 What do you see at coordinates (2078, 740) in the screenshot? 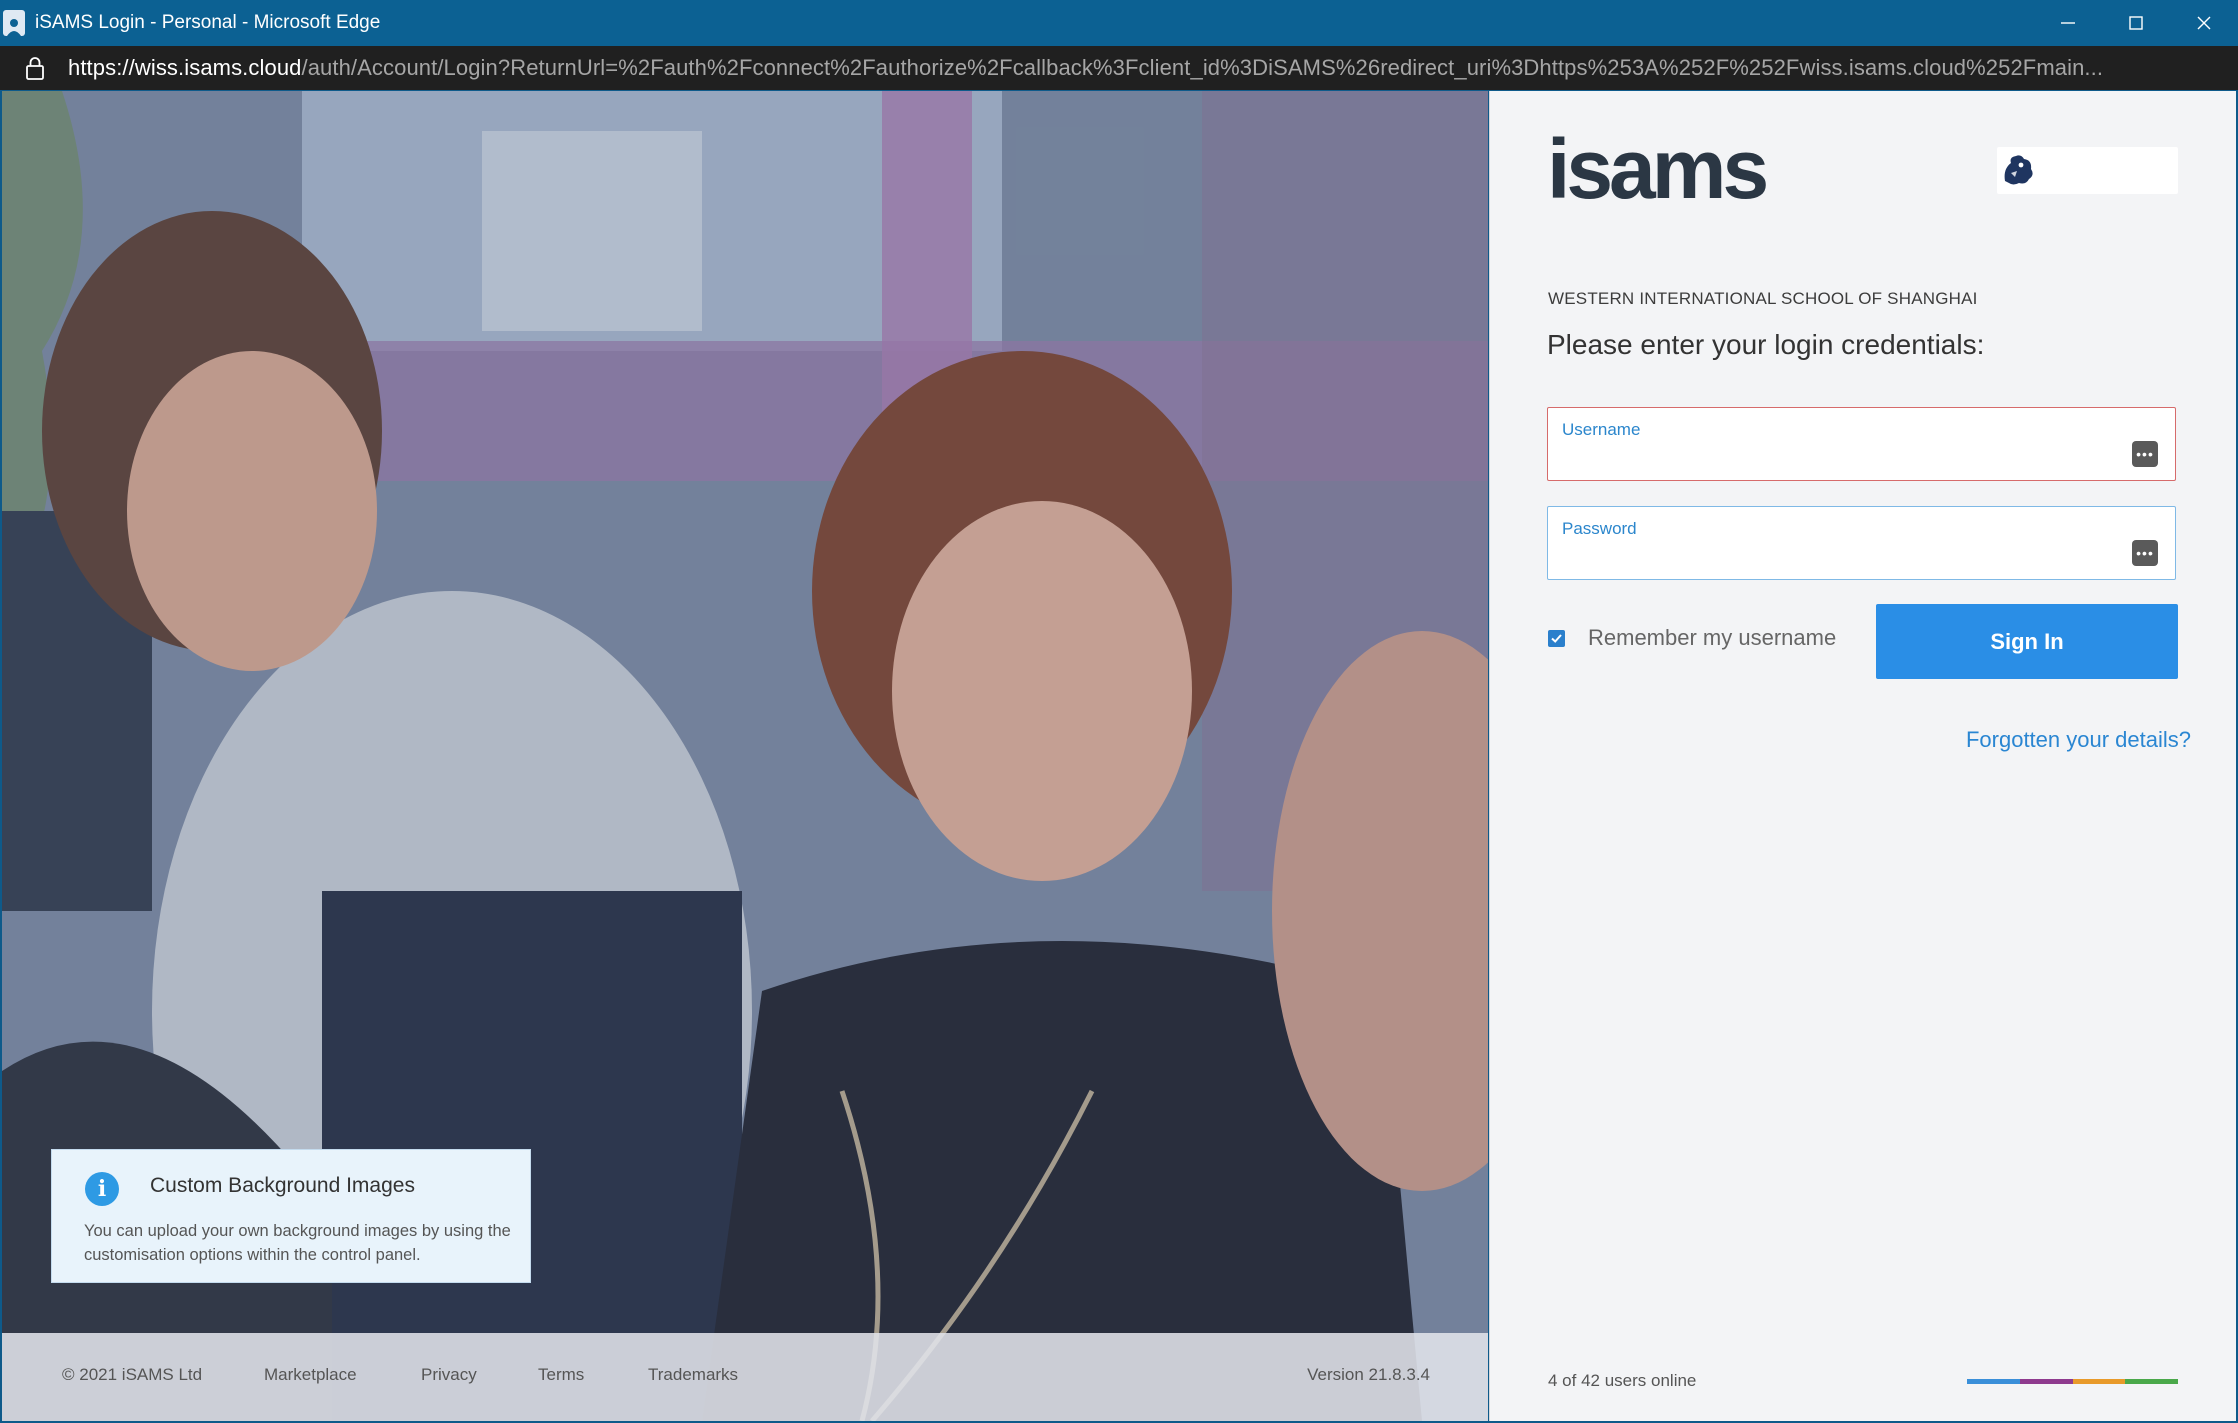
I see `forgotten-details-link: Forgotten your details?` at bounding box center [2078, 740].